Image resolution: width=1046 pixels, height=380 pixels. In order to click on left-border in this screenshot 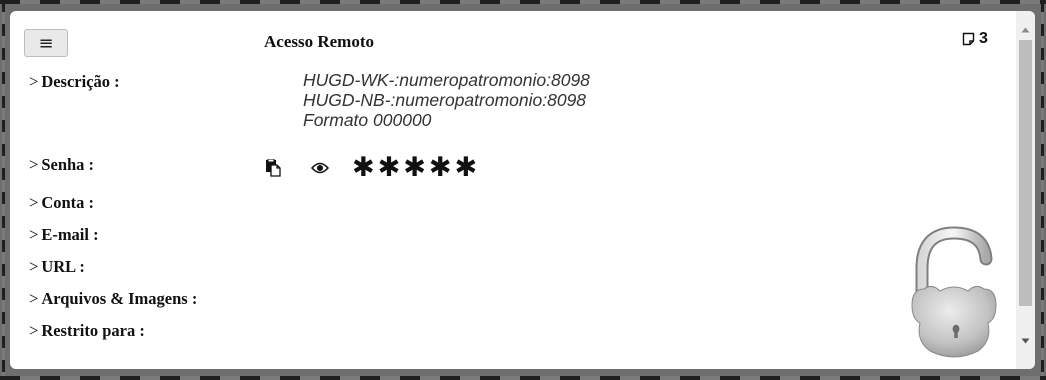, I will do `click(3, 190)`.